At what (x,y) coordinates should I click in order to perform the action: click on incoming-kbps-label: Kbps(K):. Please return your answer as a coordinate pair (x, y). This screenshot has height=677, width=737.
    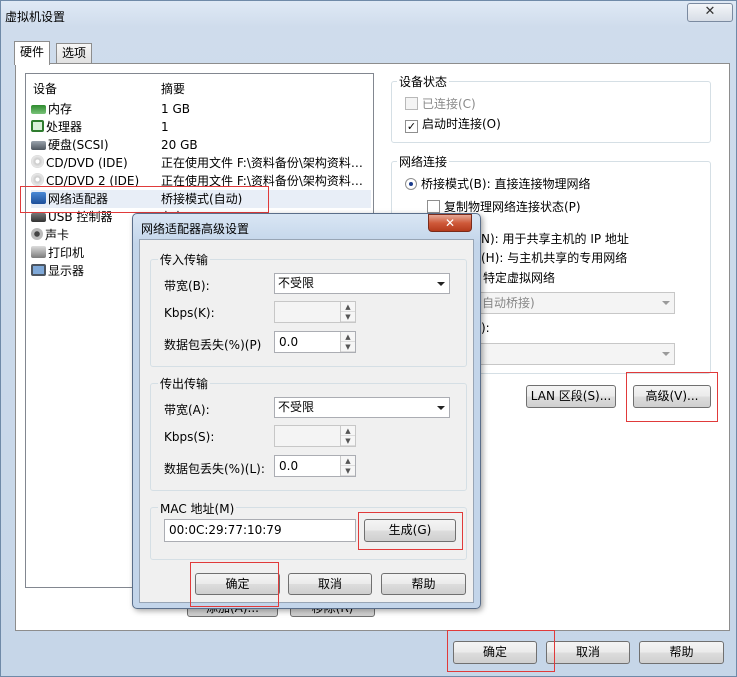
    Looking at the image, I should click on (189, 313).